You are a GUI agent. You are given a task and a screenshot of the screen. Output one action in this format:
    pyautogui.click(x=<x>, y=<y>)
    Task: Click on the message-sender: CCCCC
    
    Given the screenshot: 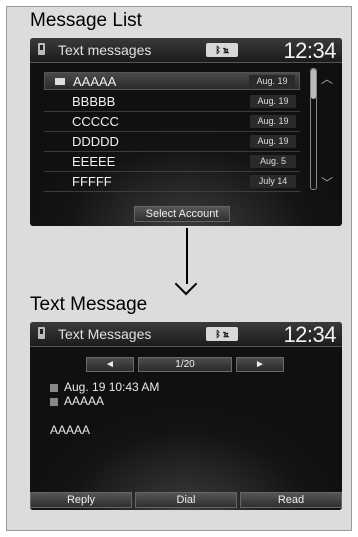 What is the action you would take?
    pyautogui.click(x=95, y=121)
    